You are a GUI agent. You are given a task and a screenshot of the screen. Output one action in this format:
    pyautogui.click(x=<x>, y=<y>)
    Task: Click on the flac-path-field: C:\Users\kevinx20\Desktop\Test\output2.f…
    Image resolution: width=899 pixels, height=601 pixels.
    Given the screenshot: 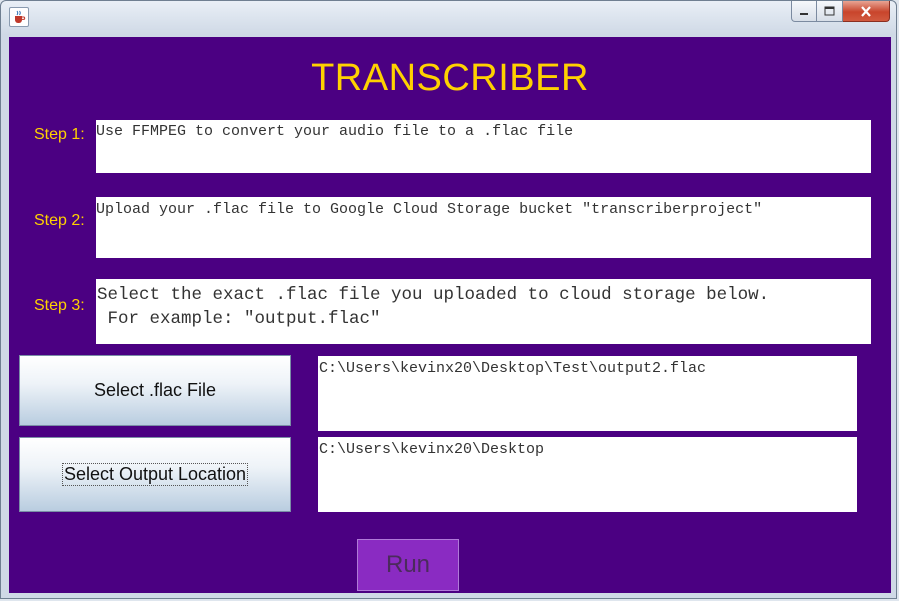 What is the action you would take?
    pyautogui.click(x=587, y=393)
    